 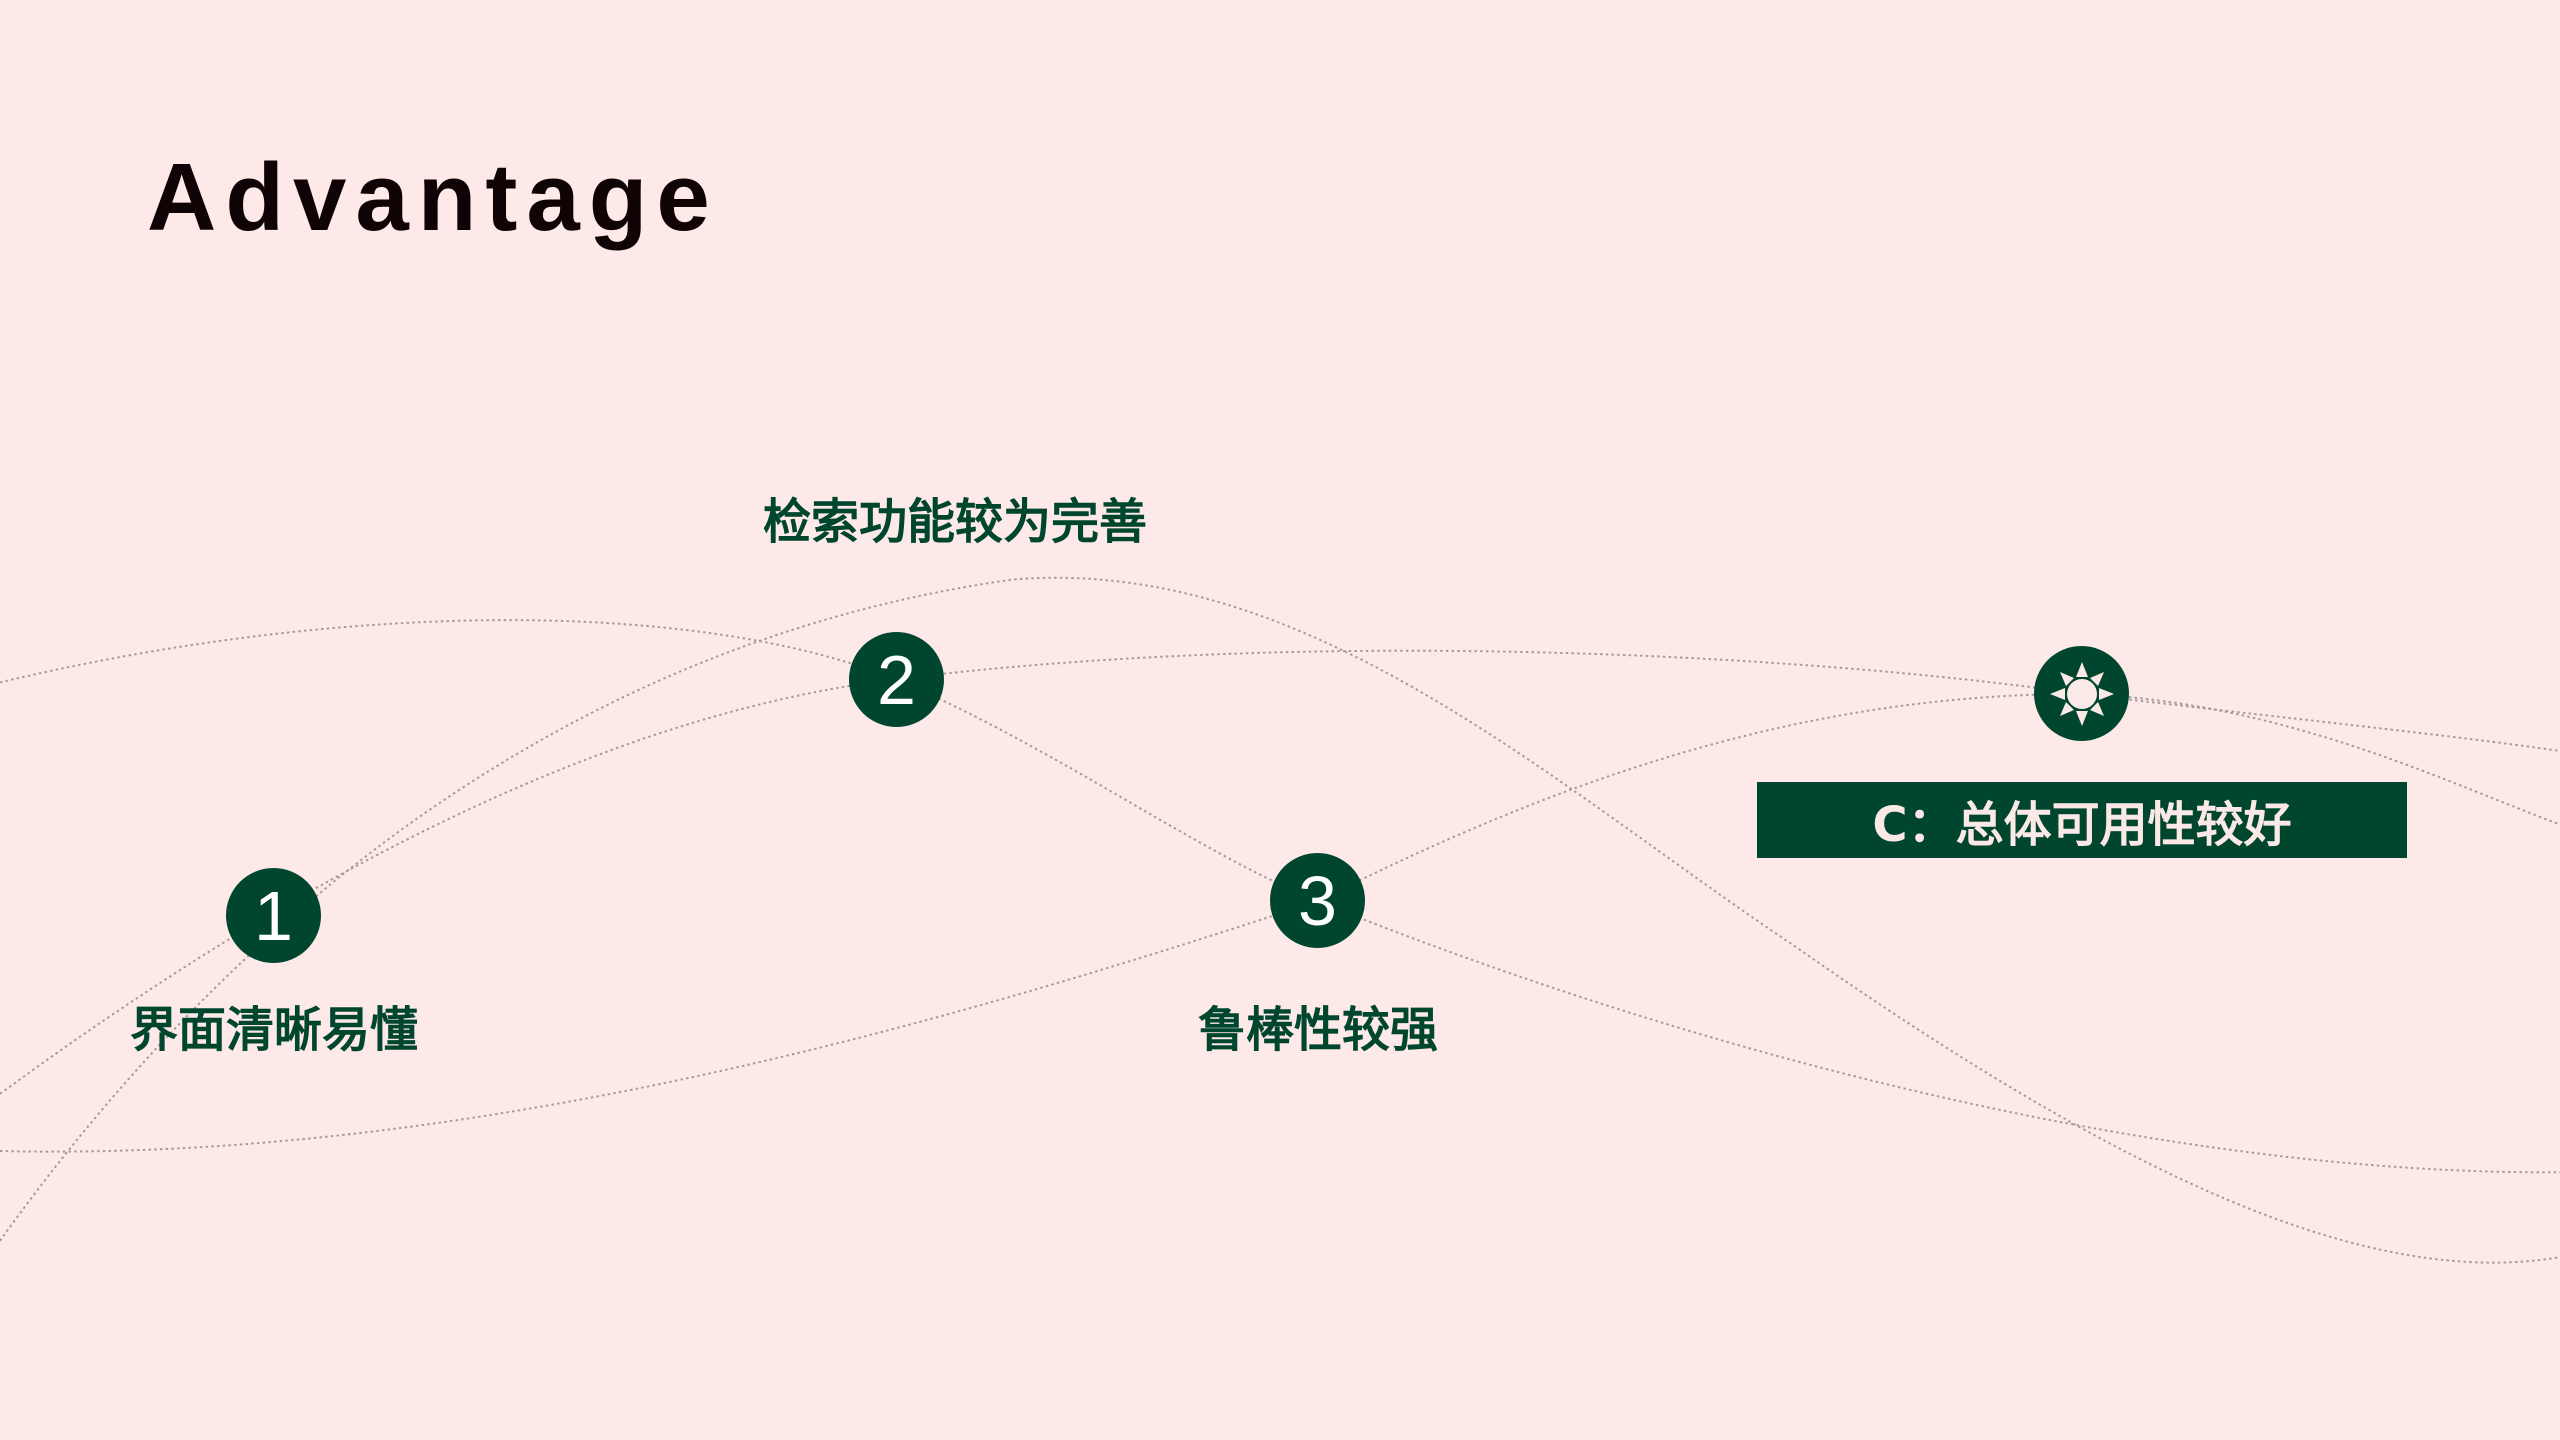 I want to click on step-1-label: 界面清晰易懂, so click(x=274, y=1030).